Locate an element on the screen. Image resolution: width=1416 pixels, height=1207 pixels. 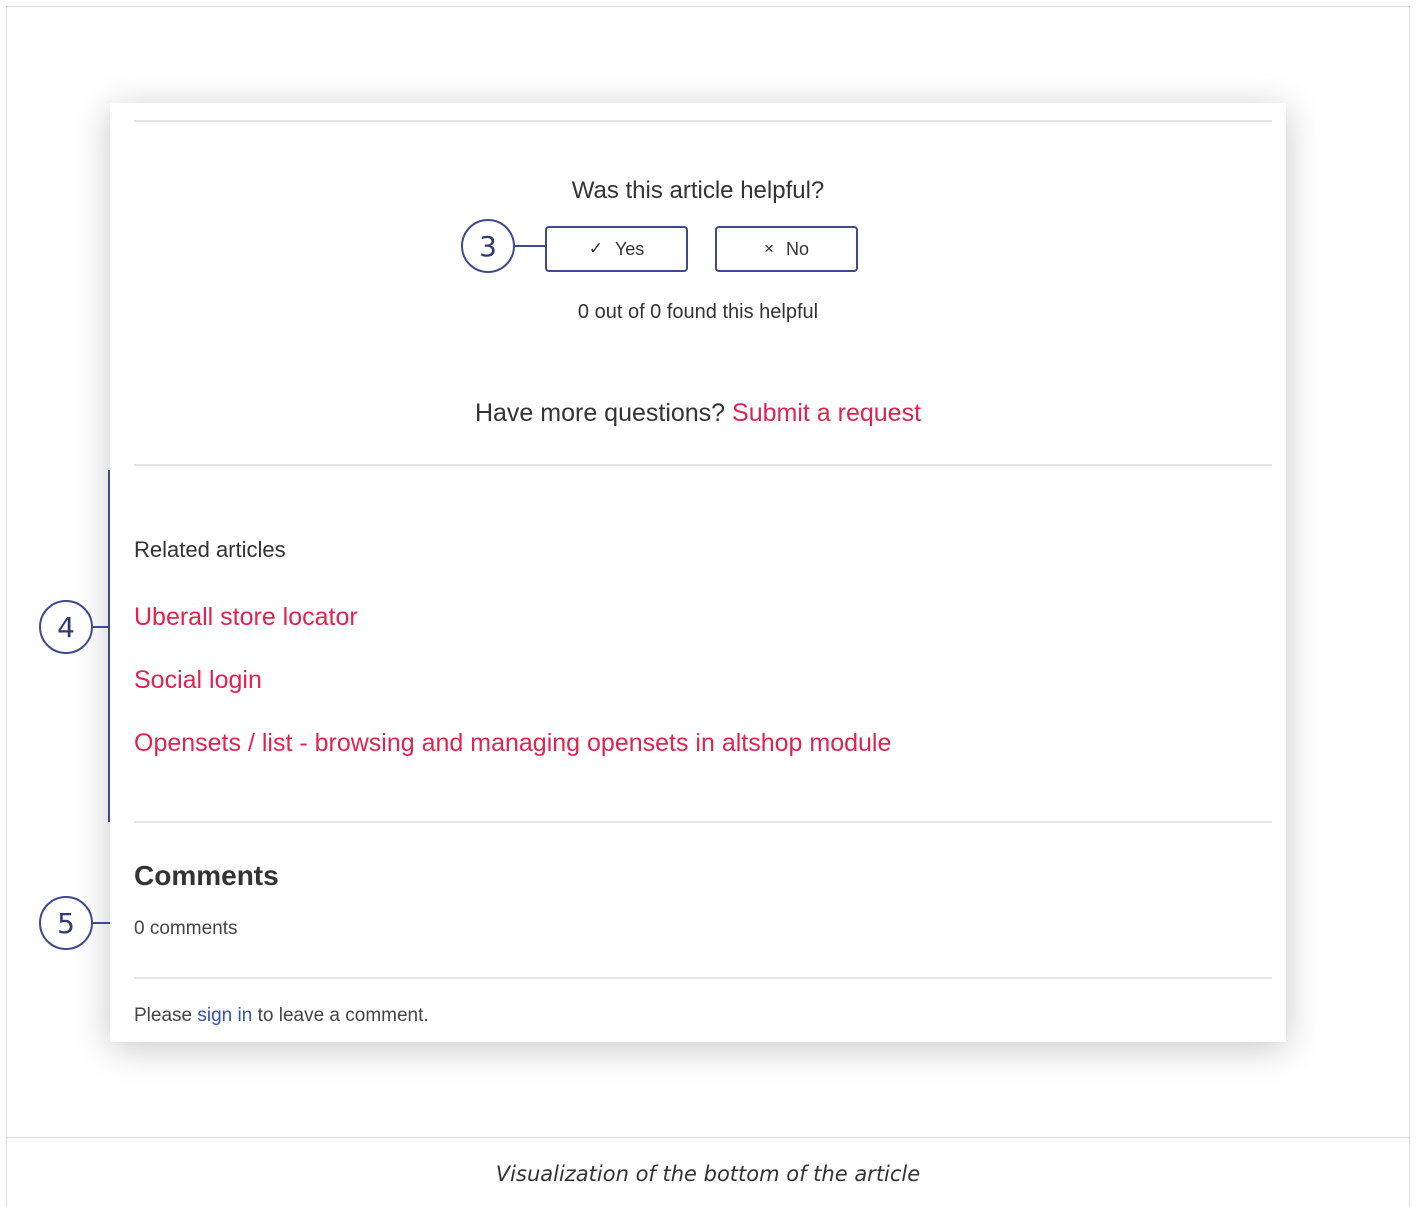
signin-prompt: Please sign in to leave a comment. is located at coordinates (281, 1016).